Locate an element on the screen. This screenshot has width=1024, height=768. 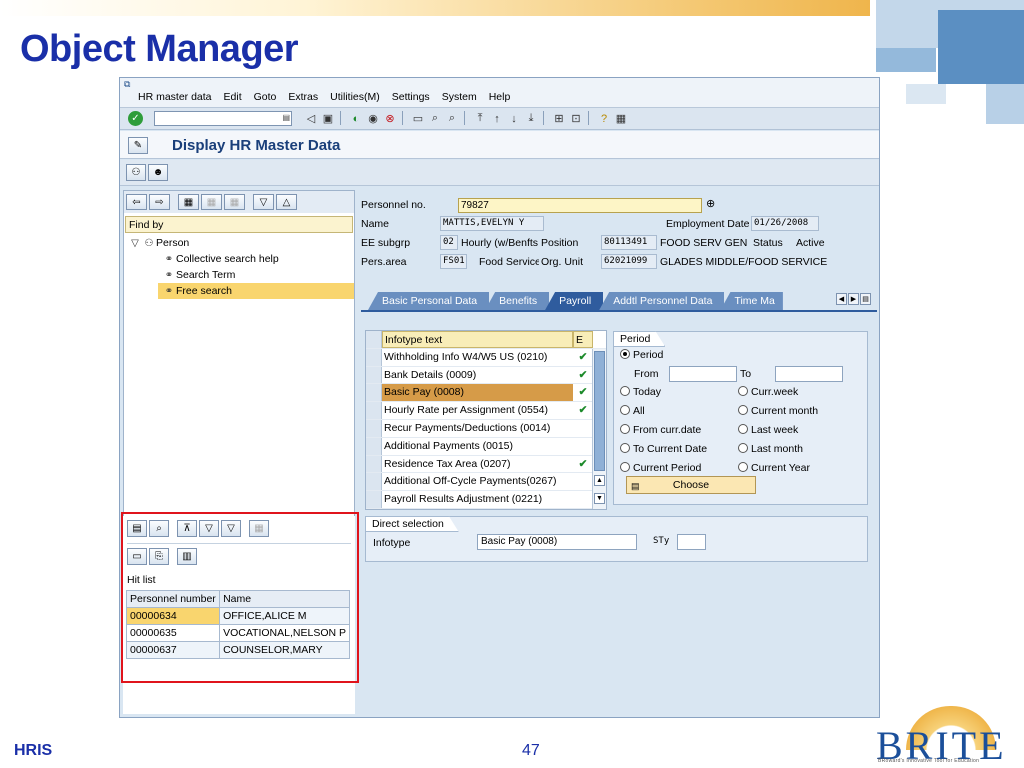
layout-menu-icon: ▦ is located at coordinates (621, 118).